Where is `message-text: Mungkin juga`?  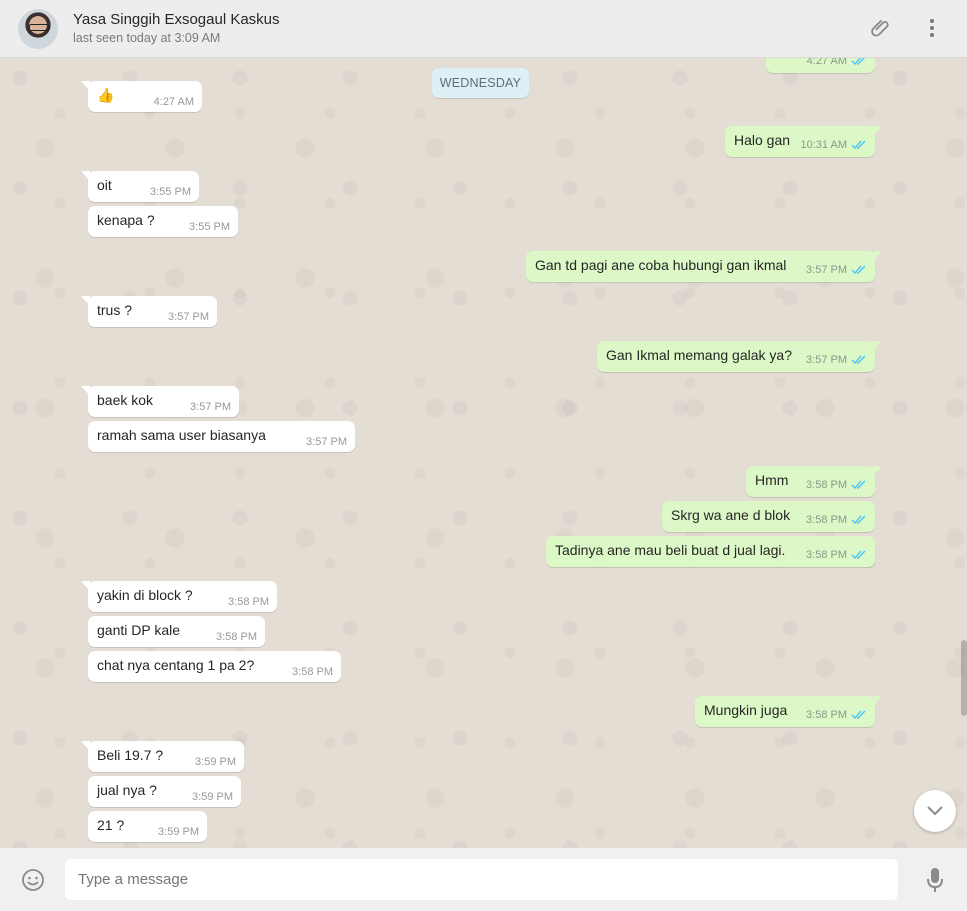
message-text: Mungkin juga is located at coordinates (746, 710).